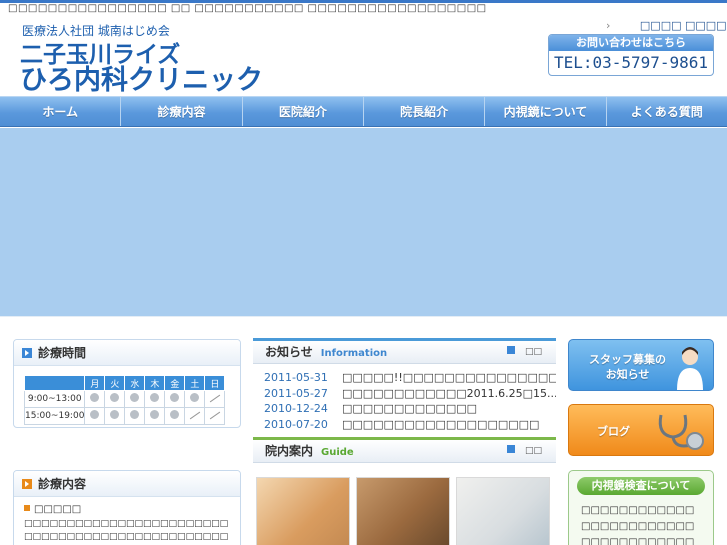 The width and height of the screenshot is (727, 545). Describe the element at coordinates (62, 484) in the screenshot. I see `services-title: 診療内容` at that location.